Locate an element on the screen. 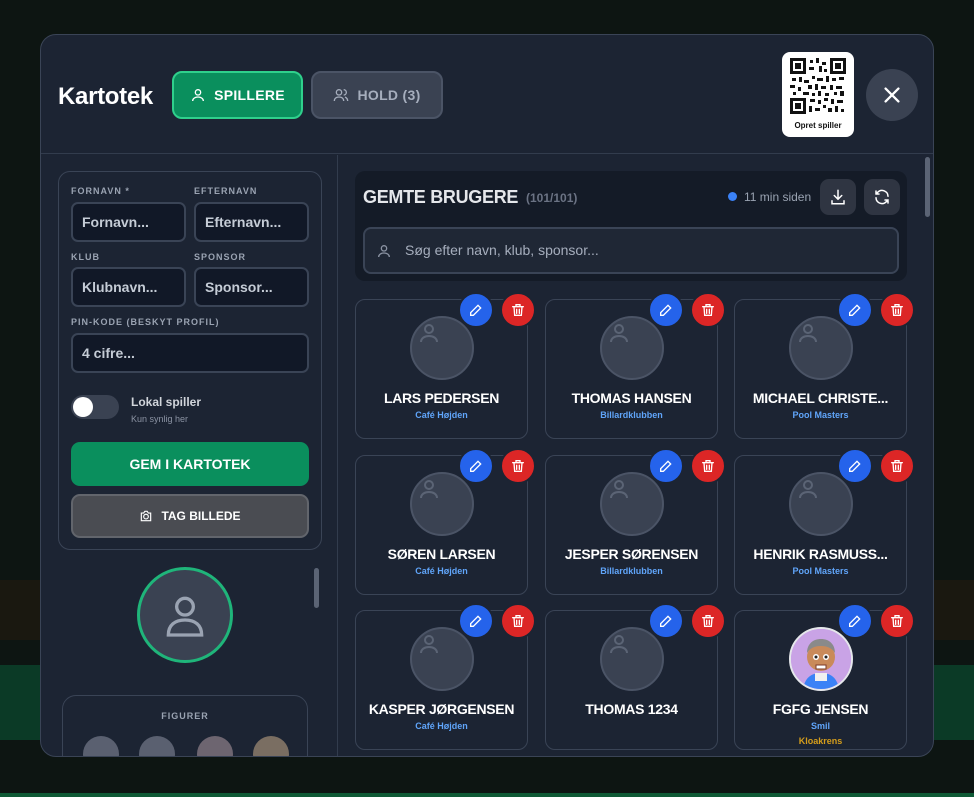  player-card: JESPER SØRENSEN Billardklubben is located at coordinates (635, 521).